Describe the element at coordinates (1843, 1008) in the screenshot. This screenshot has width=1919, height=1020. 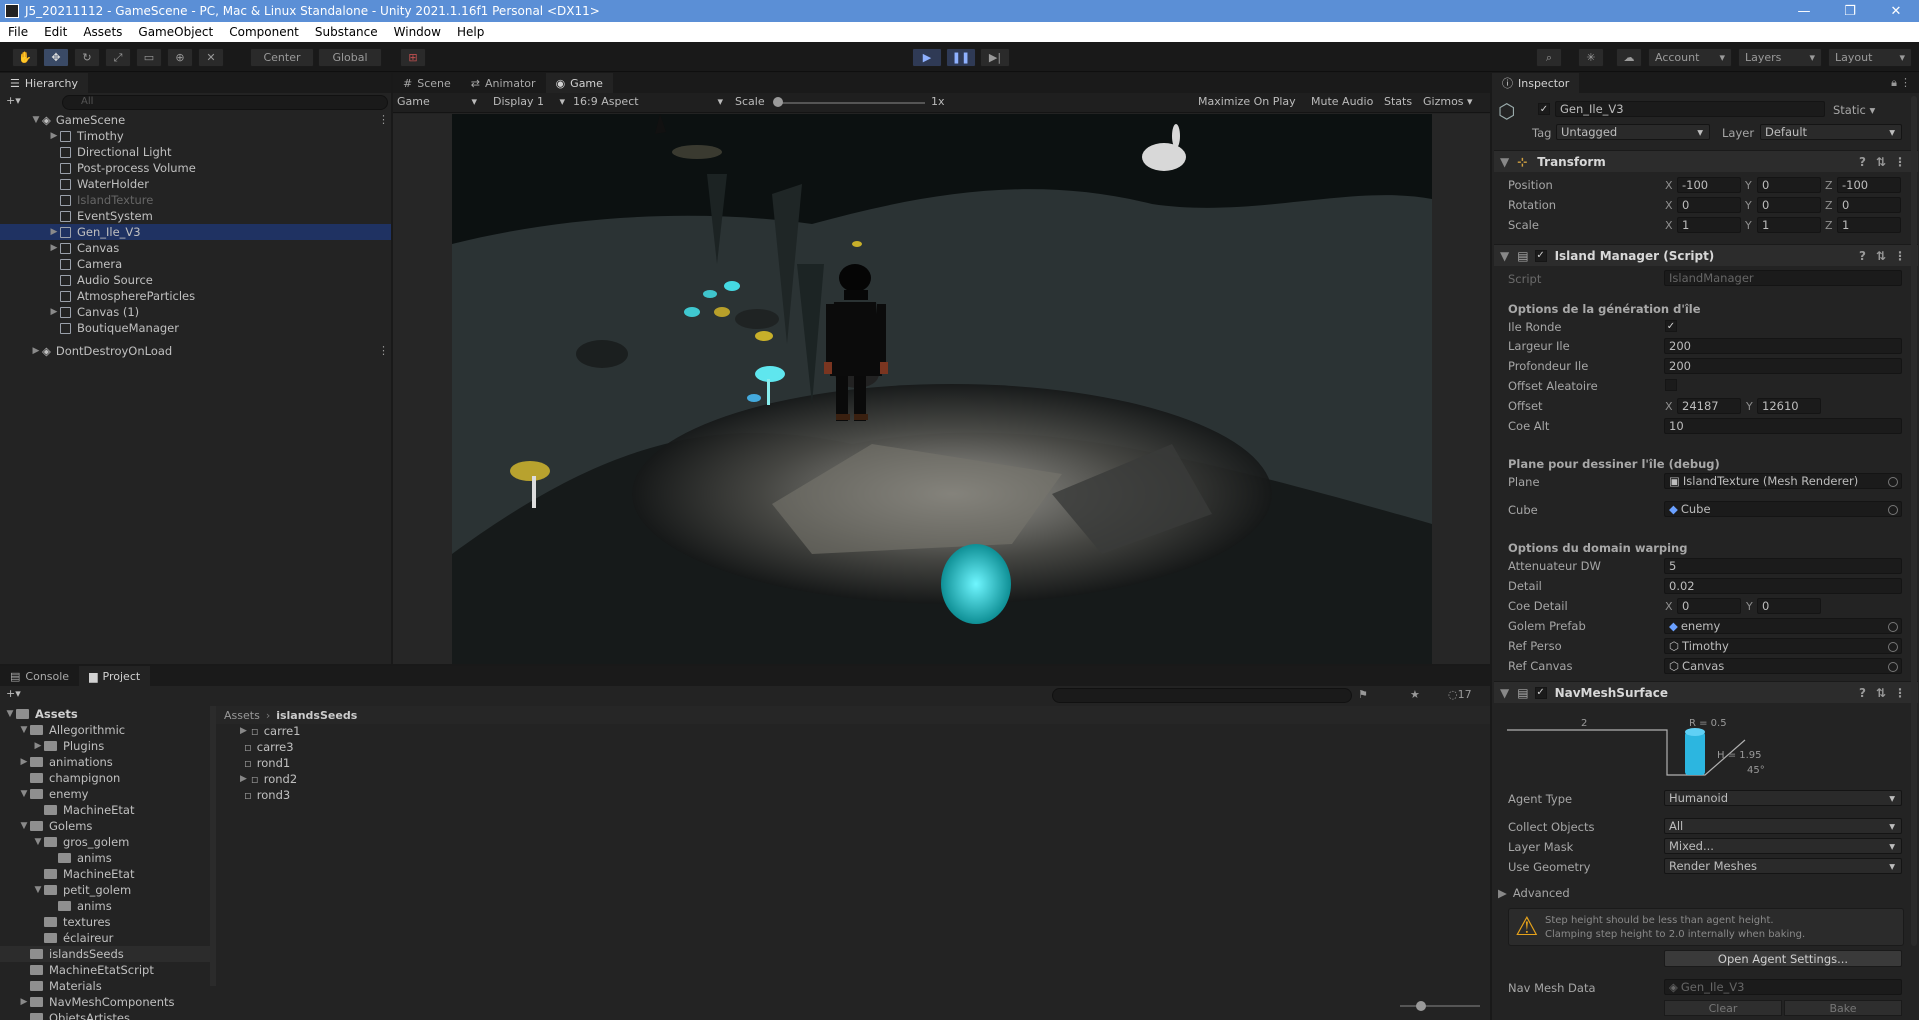
I see `bake-button: Bake` at that location.